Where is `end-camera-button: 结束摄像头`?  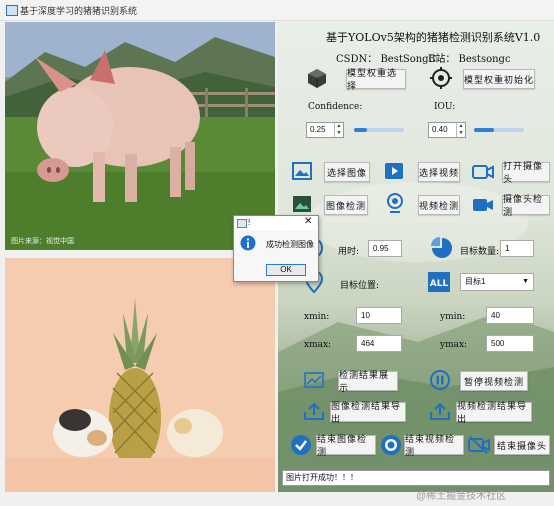
end-camera-button: 结束摄像头 is located at coordinates (522, 445).